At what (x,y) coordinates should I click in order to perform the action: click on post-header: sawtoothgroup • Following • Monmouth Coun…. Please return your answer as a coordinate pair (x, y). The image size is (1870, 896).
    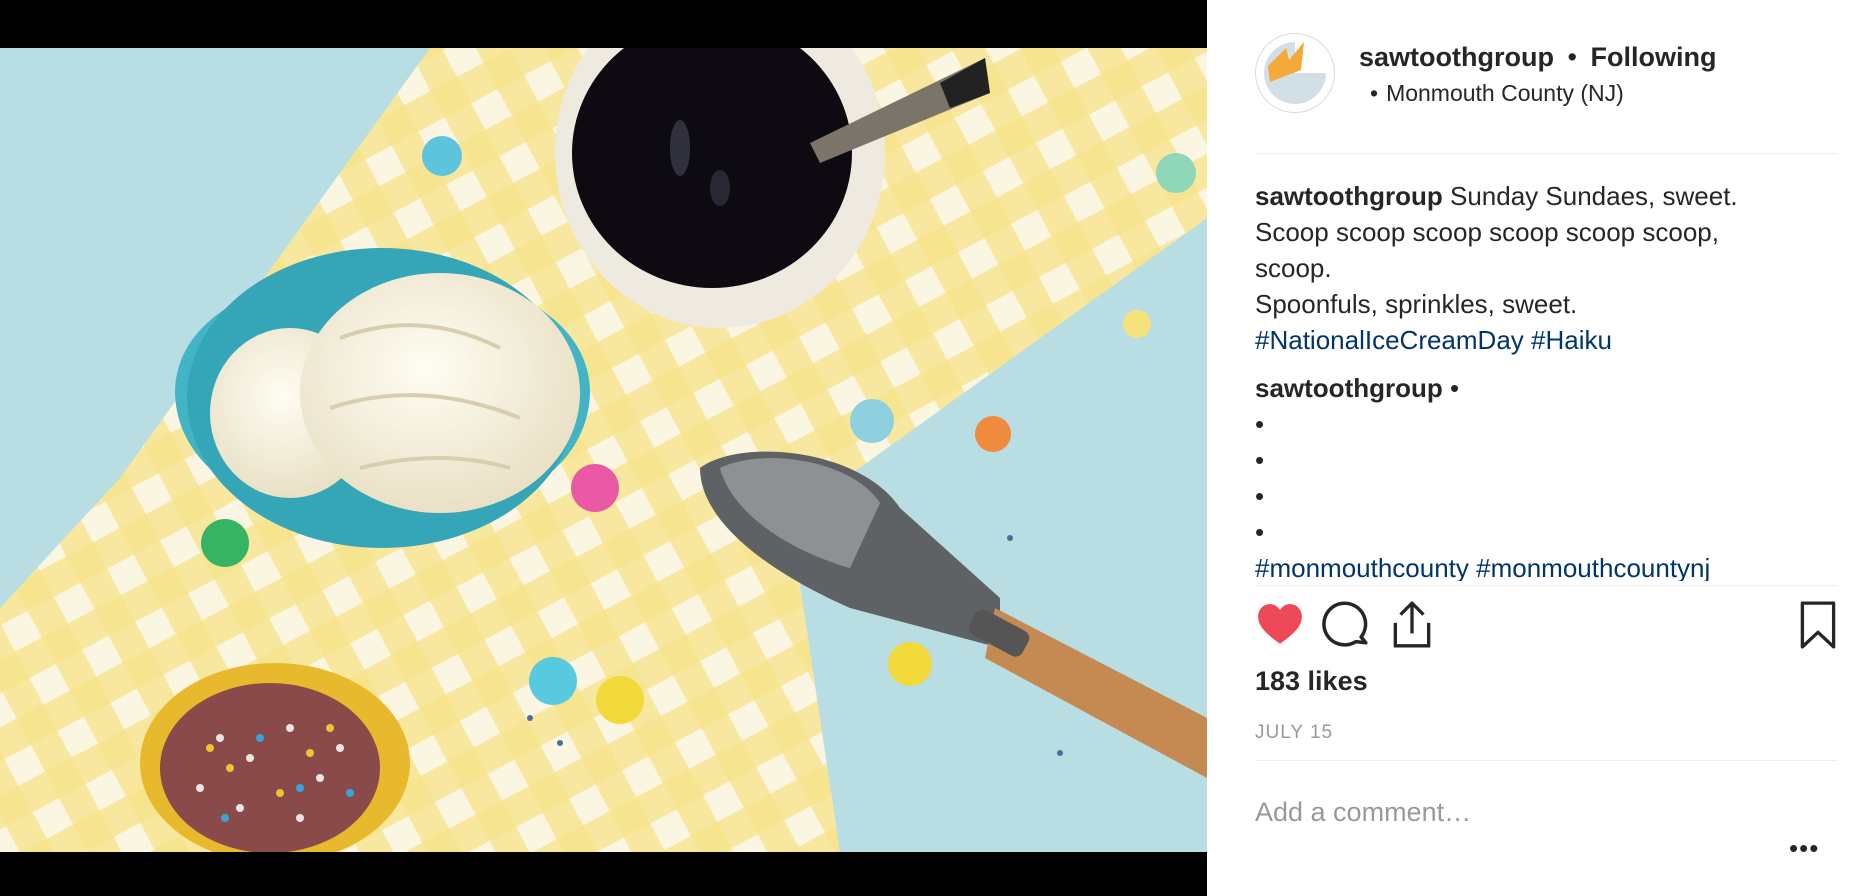
    Looking at the image, I should click on (1538, 75).